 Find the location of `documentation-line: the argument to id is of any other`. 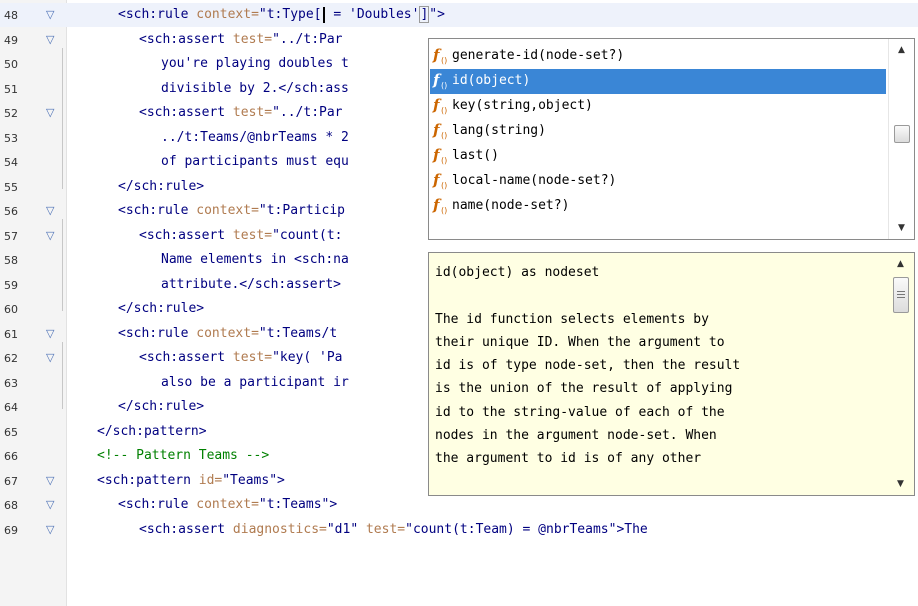

documentation-line: the argument to id is of any other is located at coordinates (568, 459).